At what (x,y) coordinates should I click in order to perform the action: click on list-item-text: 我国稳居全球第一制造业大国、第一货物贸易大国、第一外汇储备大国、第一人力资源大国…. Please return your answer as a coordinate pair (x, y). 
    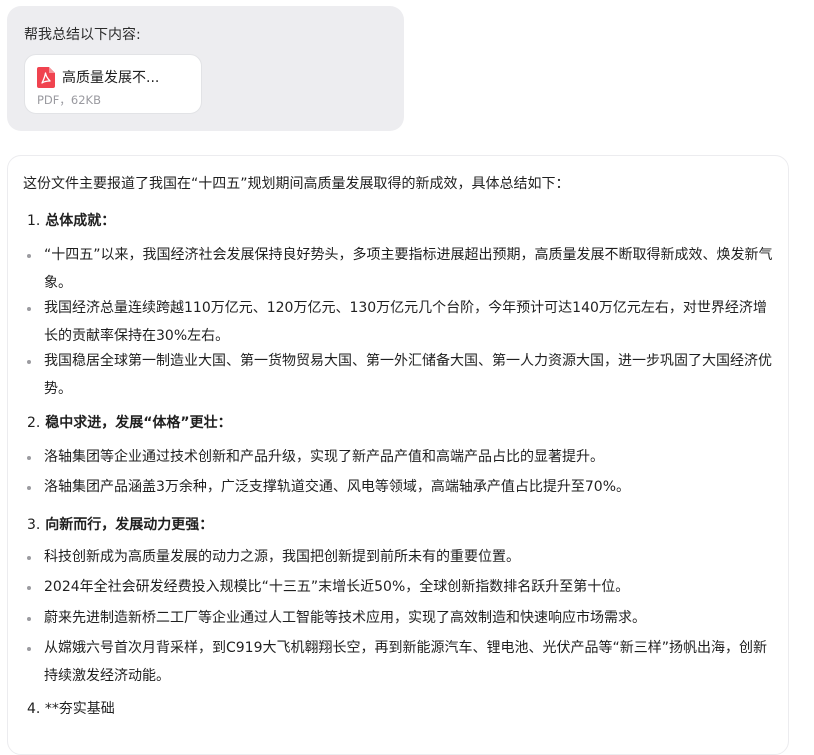
    Looking at the image, I should click on (408, 375).